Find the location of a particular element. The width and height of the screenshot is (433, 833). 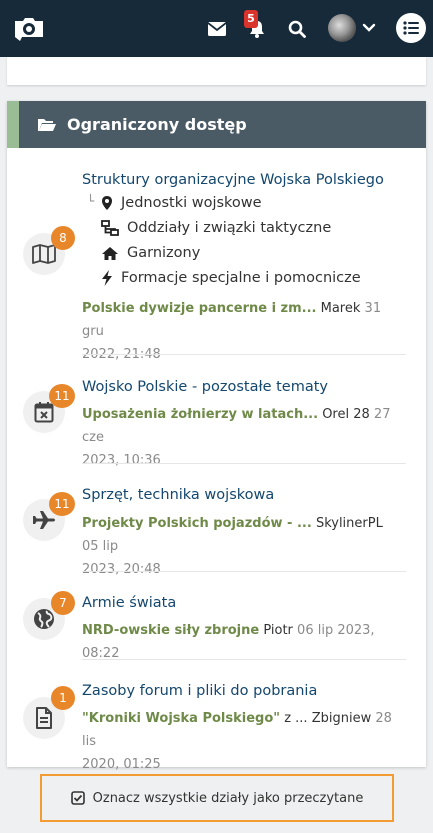

search-icon is located at coordinates (297, 29).